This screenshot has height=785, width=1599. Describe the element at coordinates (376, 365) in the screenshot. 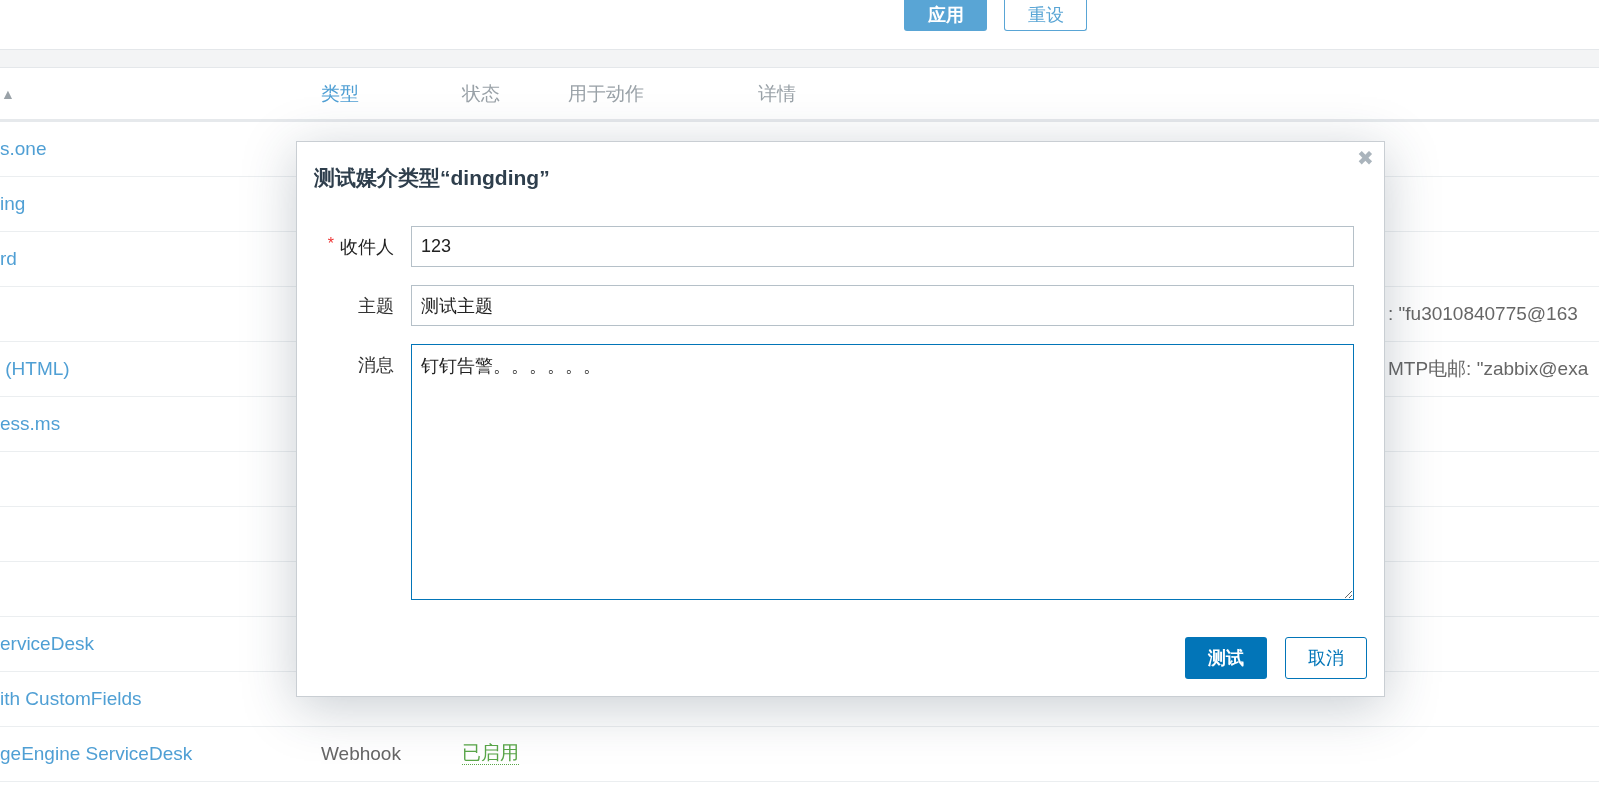

I see `field-label: 消息` at that location.